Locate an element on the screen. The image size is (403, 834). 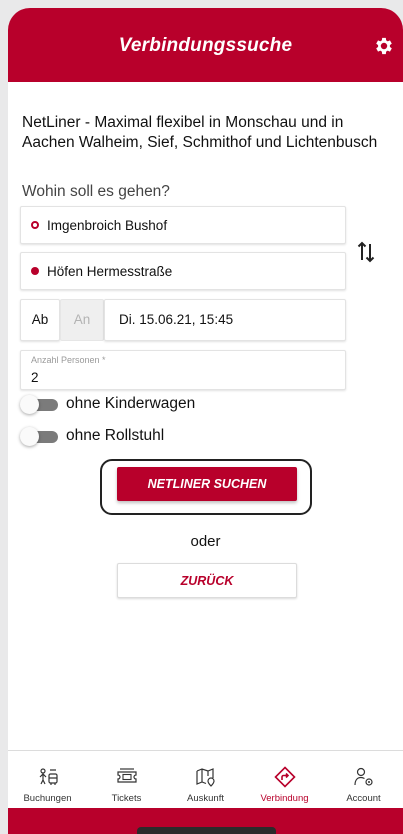
nav-label-connection: Verbindung is located at coordinates (284, 798).